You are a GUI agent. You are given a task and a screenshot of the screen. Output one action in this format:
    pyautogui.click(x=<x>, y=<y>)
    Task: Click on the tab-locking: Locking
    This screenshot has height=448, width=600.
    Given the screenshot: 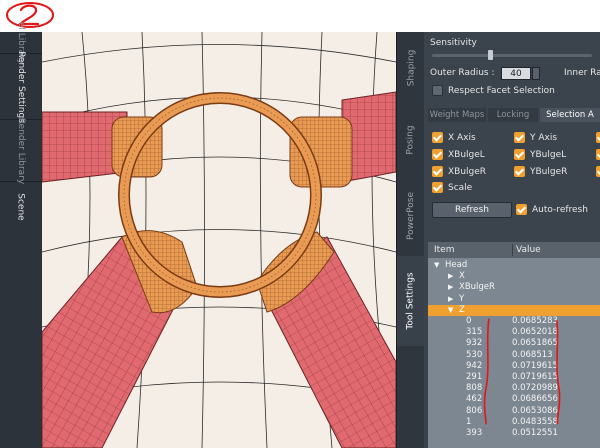 What is the action you would take?
    pyautogui.click(x=513, y=115)
    